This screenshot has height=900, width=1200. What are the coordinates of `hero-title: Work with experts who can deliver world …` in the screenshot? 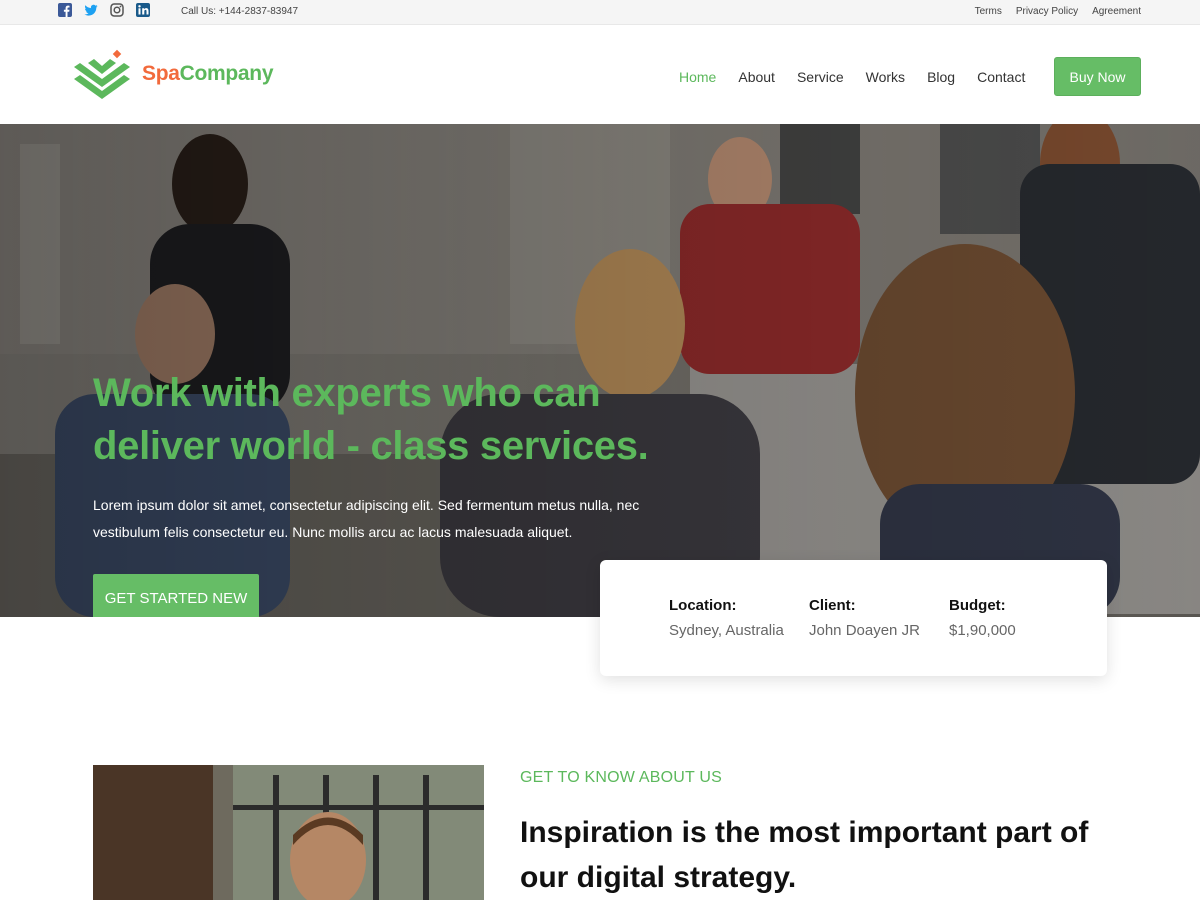 It's located at (371, 419).